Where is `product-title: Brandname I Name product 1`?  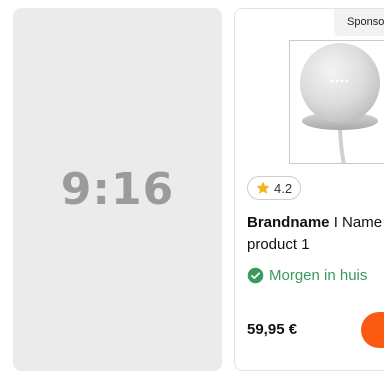 product-title: Brandname I Name product 1 is located at coordinates (315, 234).